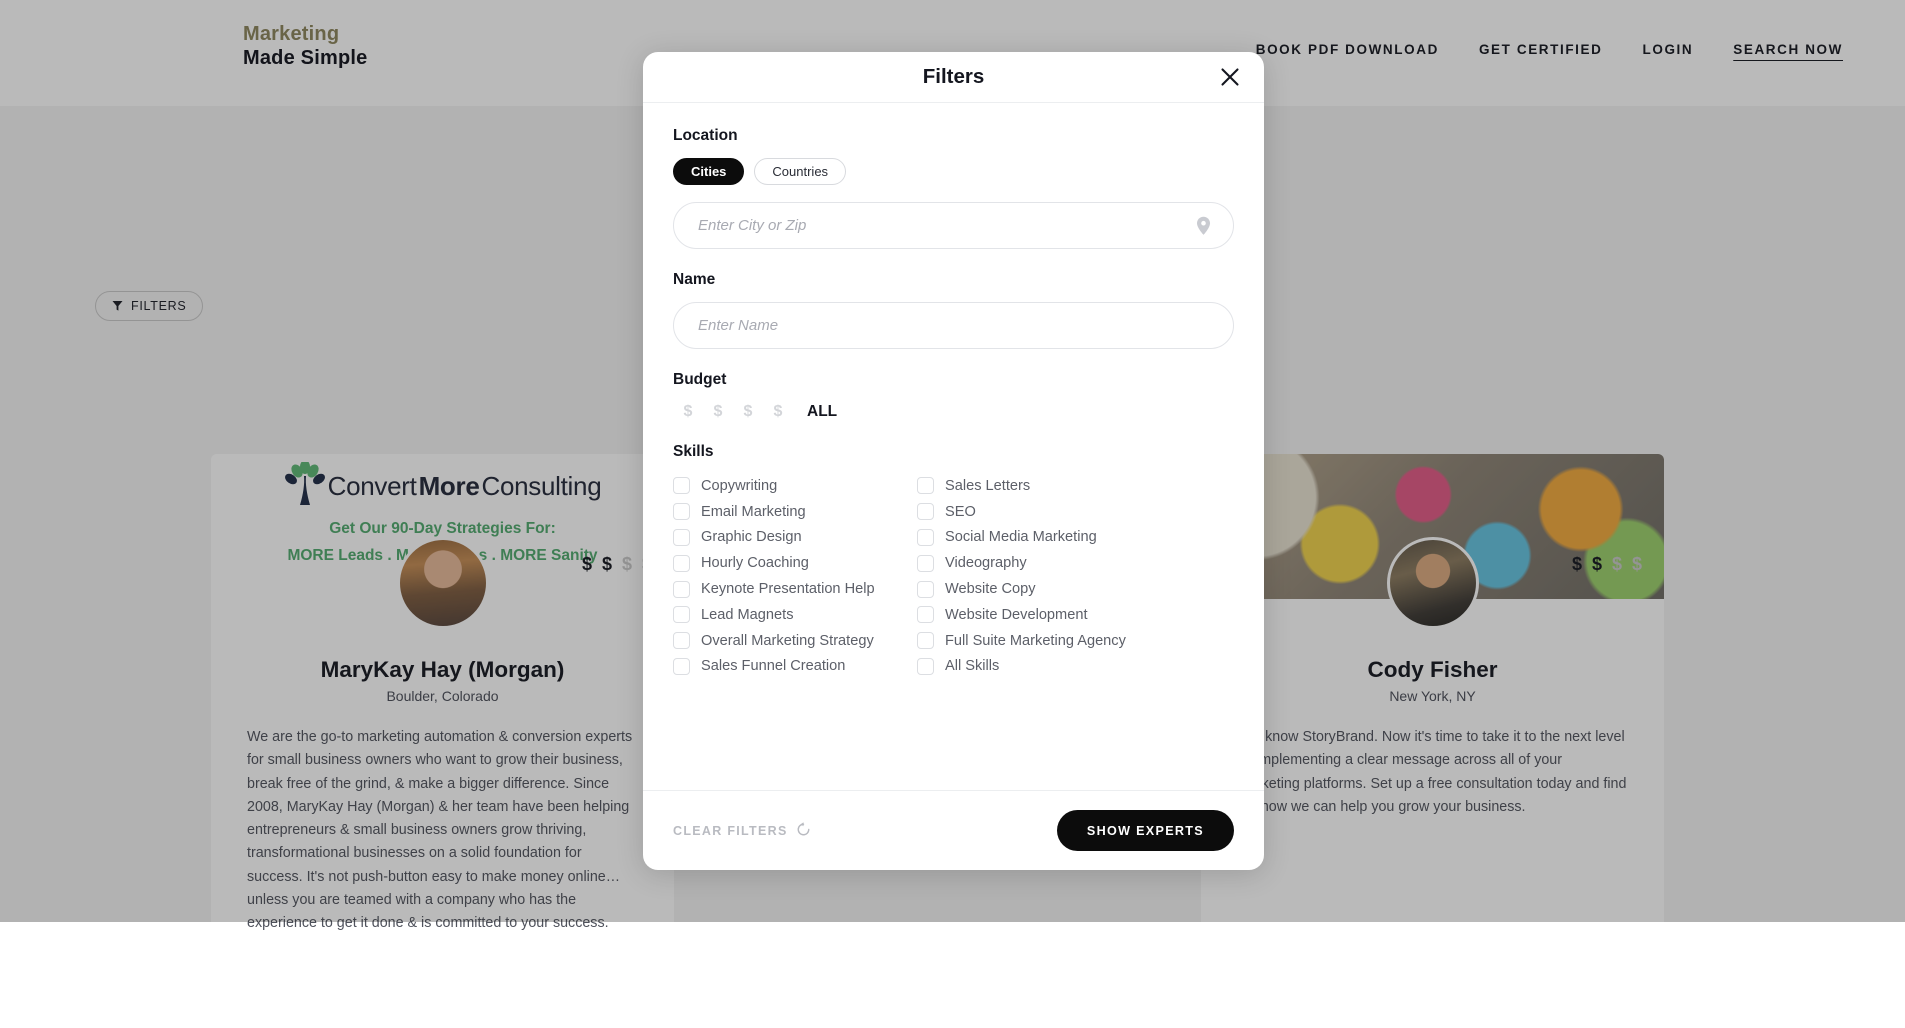 The width and height of the screenshot is (1905, 1028). What do you see at coordinates (953, 280) in the screenshot?
I see `name-section-label: Name` at bounding box center [953, 280].